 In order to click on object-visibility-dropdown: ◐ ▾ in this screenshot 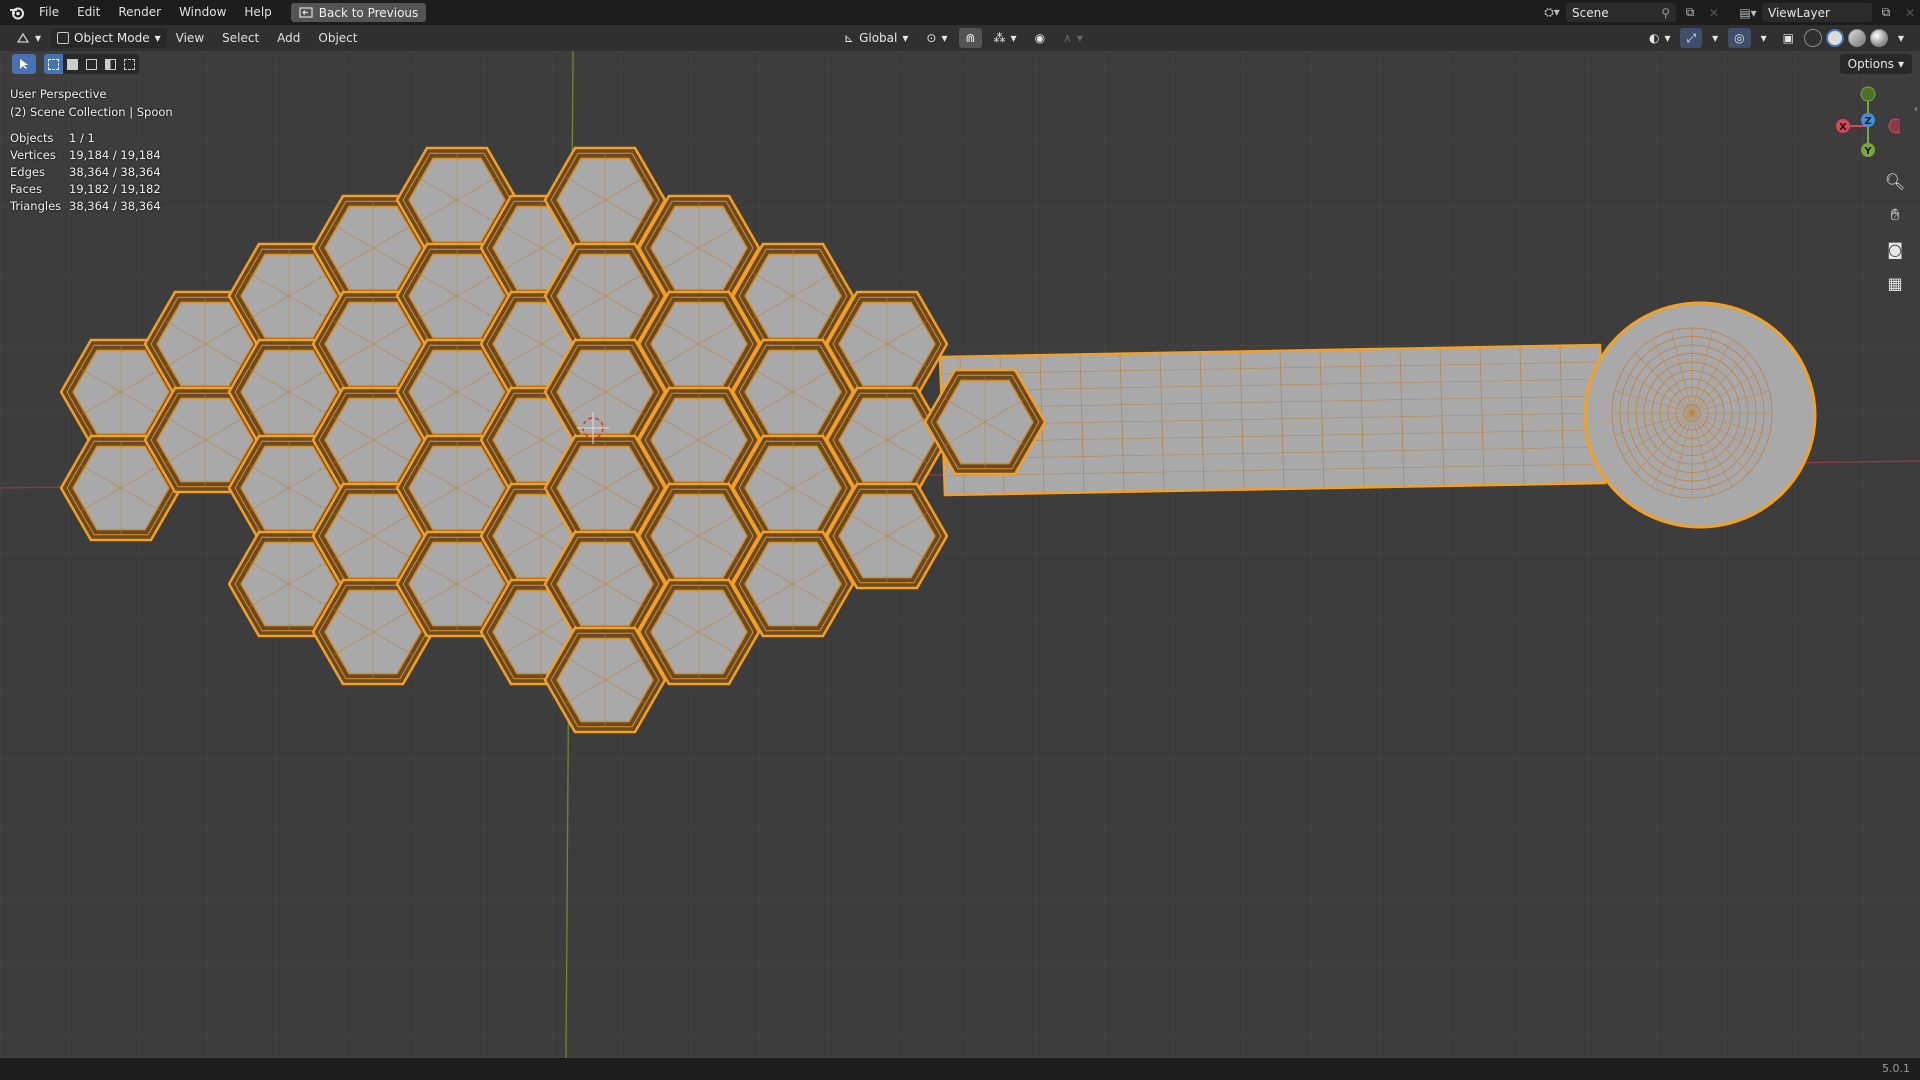, I will do `click(1660, 38)`.